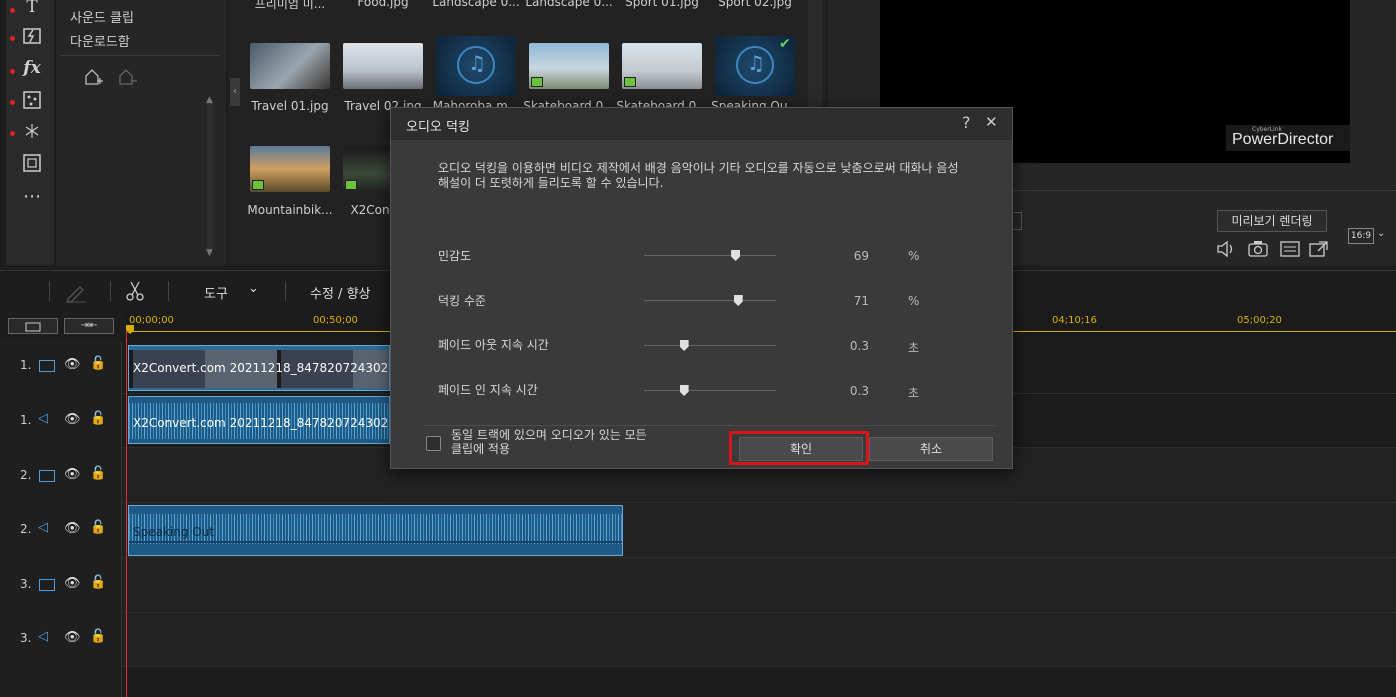 The height and width of the screenshot is (697, 1396). Describe the element at coordinates (684, 390) in the screenshot. I see `fade-in-slider-thumb` at that location.